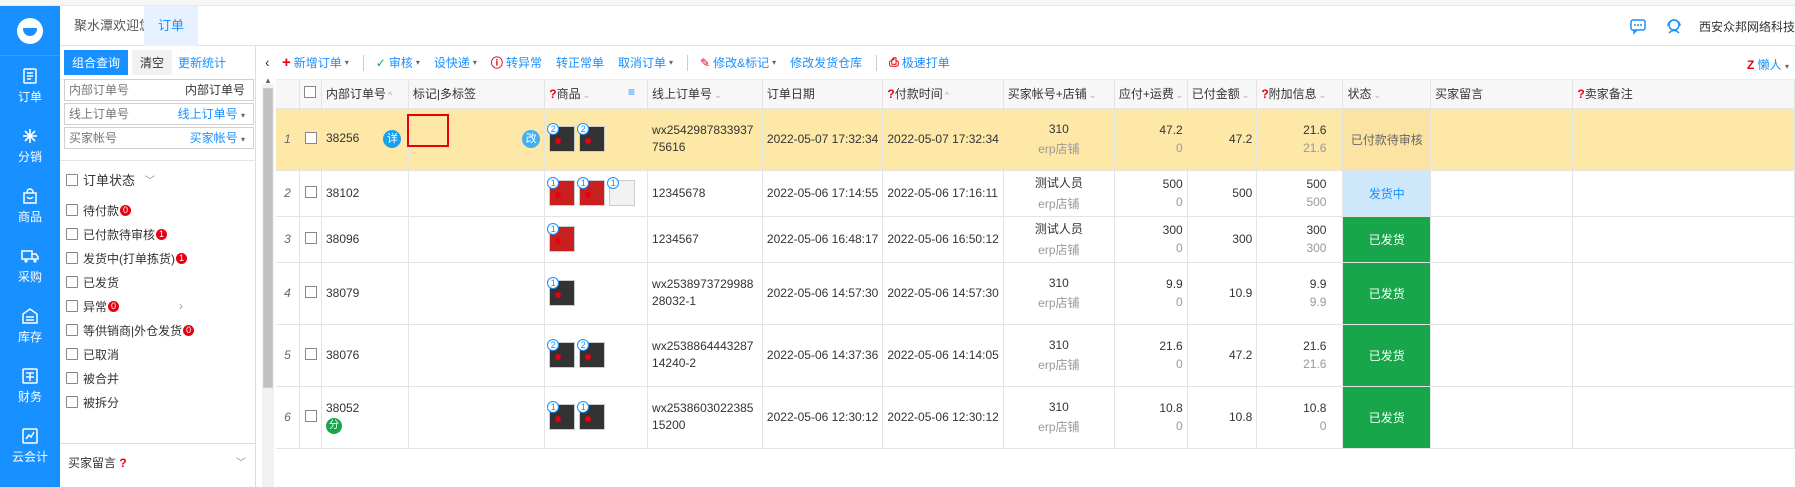  I want to click on header-order-date: 订单日期, so click(823, 94).